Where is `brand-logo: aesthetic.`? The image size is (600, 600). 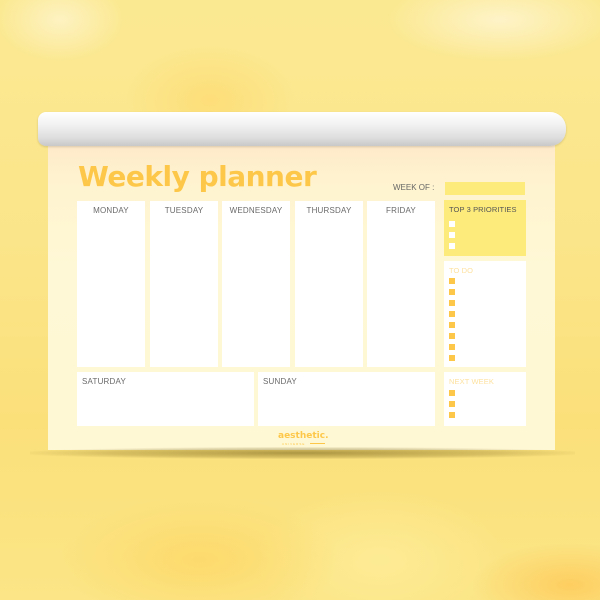
brand-logo: aesthetic. is located at coordinates (303, 436).